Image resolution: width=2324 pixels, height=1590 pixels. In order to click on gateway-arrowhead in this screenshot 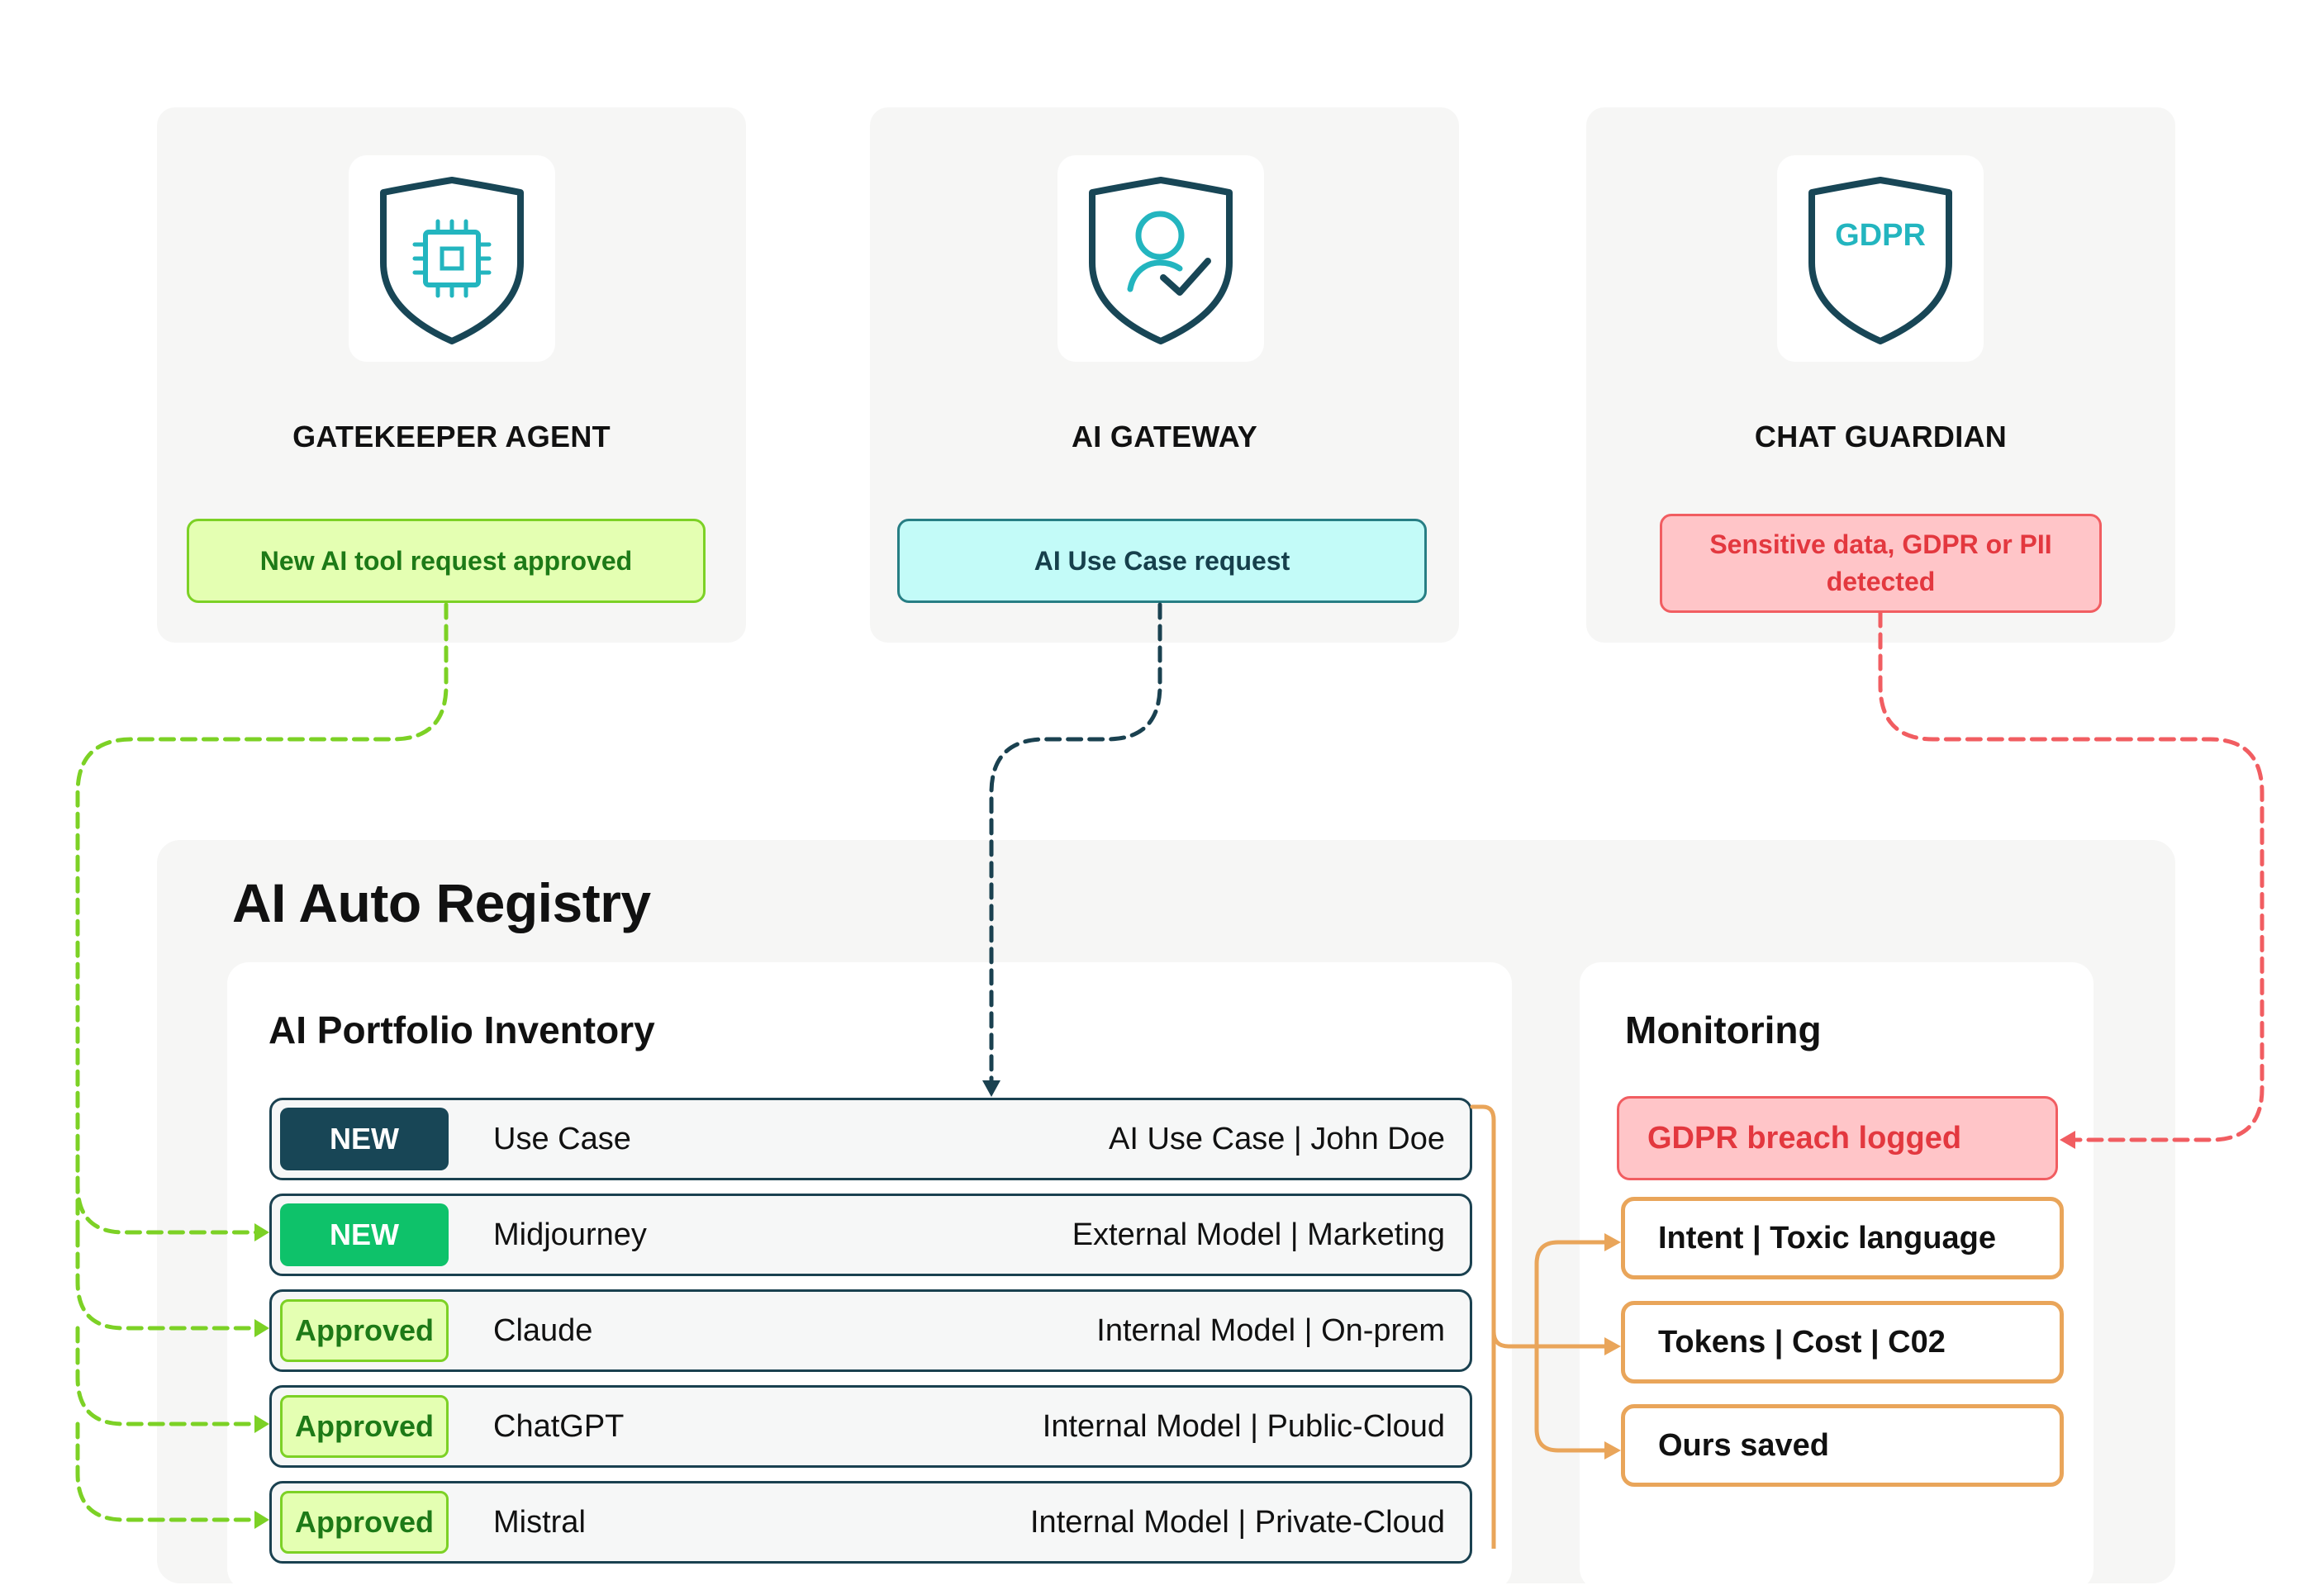, I will do `click(991, 1089)`.